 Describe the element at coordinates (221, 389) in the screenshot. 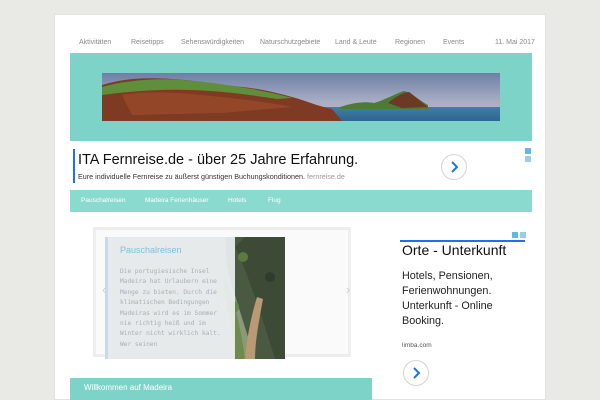

I see `welcome-heading-bar: Willkommen auf Madeira` at that location.